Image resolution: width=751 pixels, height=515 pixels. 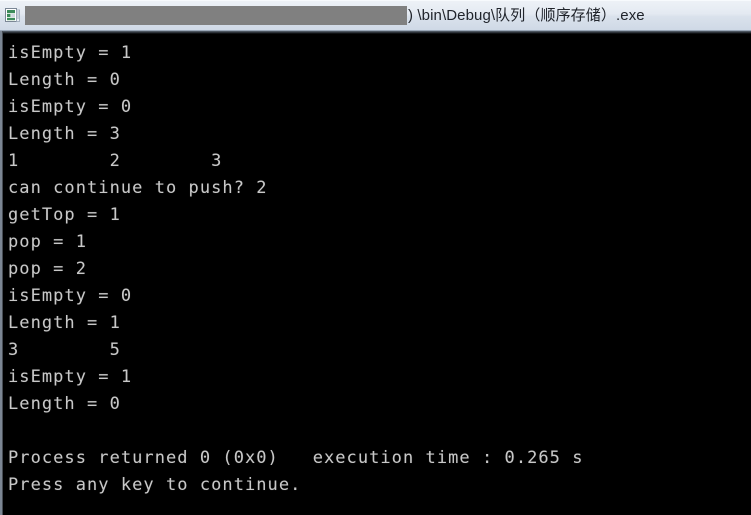 I want to click on titlebar-redacted-path, so click(x=216, y=15).